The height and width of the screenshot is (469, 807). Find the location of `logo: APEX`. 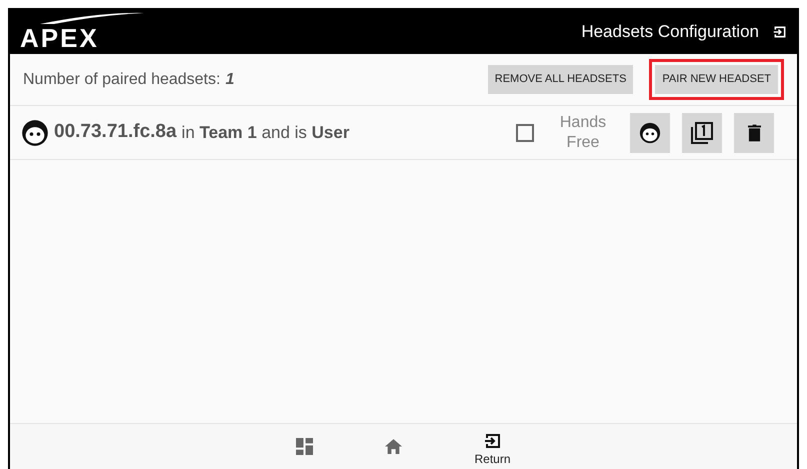

logo: APEX is located at coordinates (82, 32).